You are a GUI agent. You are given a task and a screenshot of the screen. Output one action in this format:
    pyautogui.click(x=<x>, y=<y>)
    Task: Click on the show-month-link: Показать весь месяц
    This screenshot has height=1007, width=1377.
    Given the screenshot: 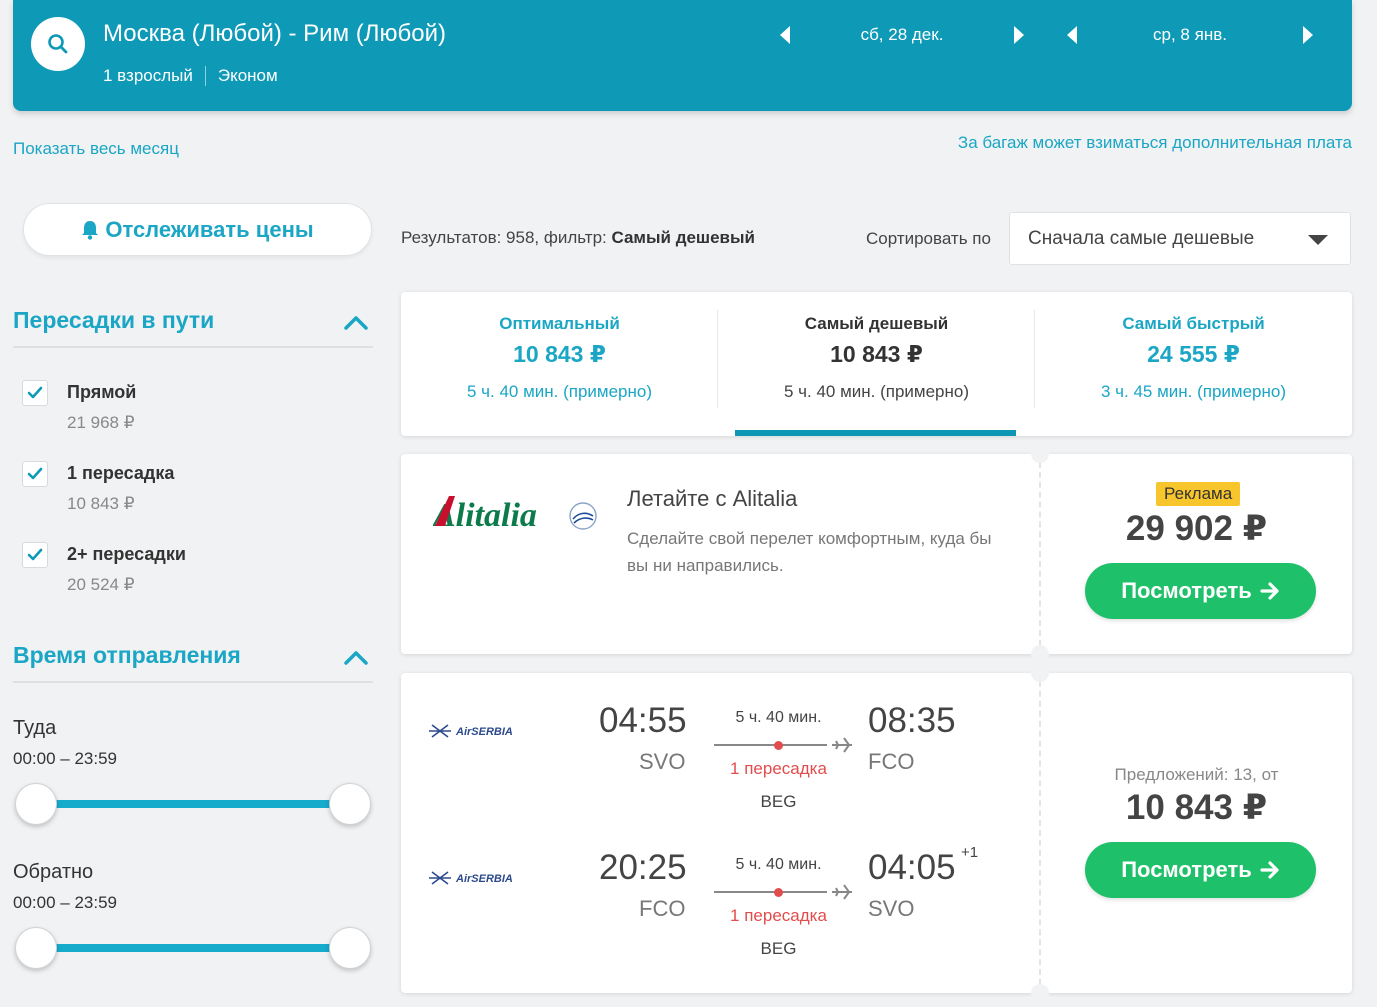 What is the action you would take?
    pyautogui.click(x=96, y=149)
    